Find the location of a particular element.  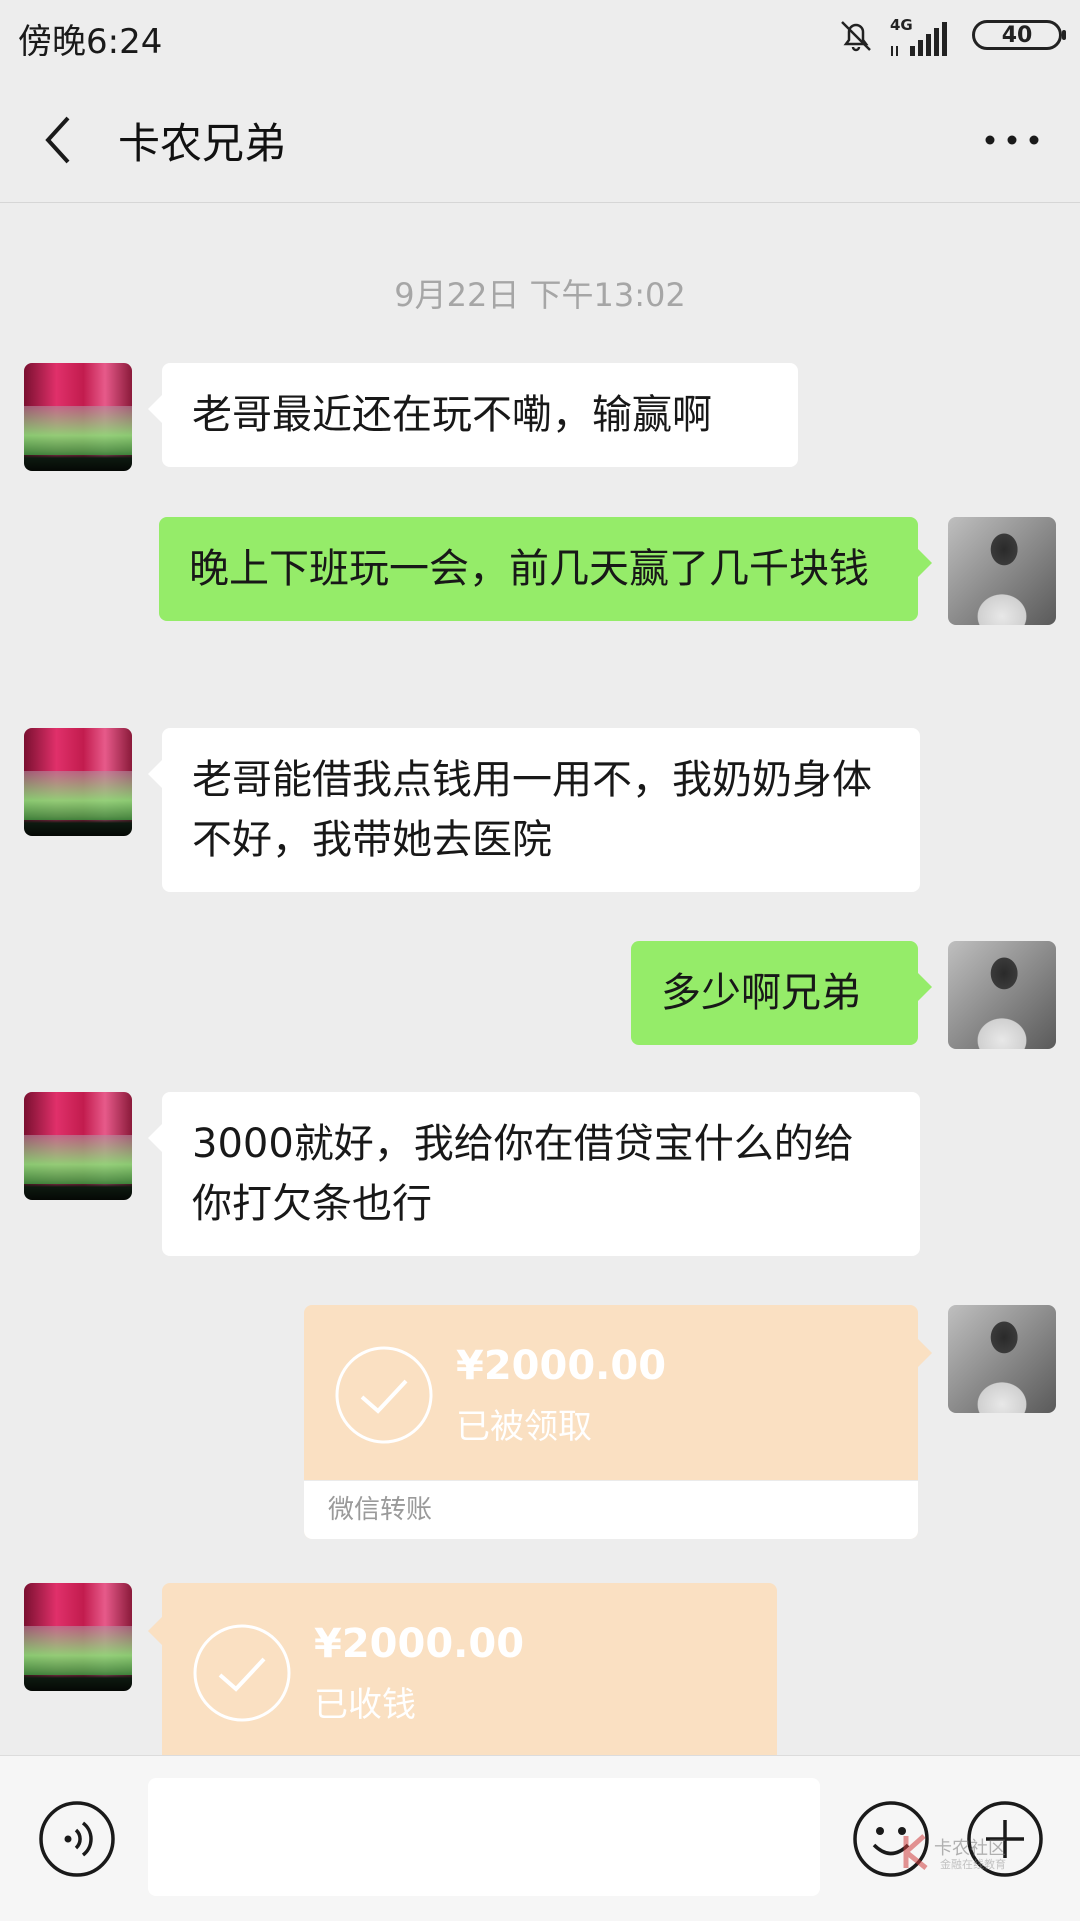

chat-header: 卡农兄弟 is located at coordinates (540, 139).